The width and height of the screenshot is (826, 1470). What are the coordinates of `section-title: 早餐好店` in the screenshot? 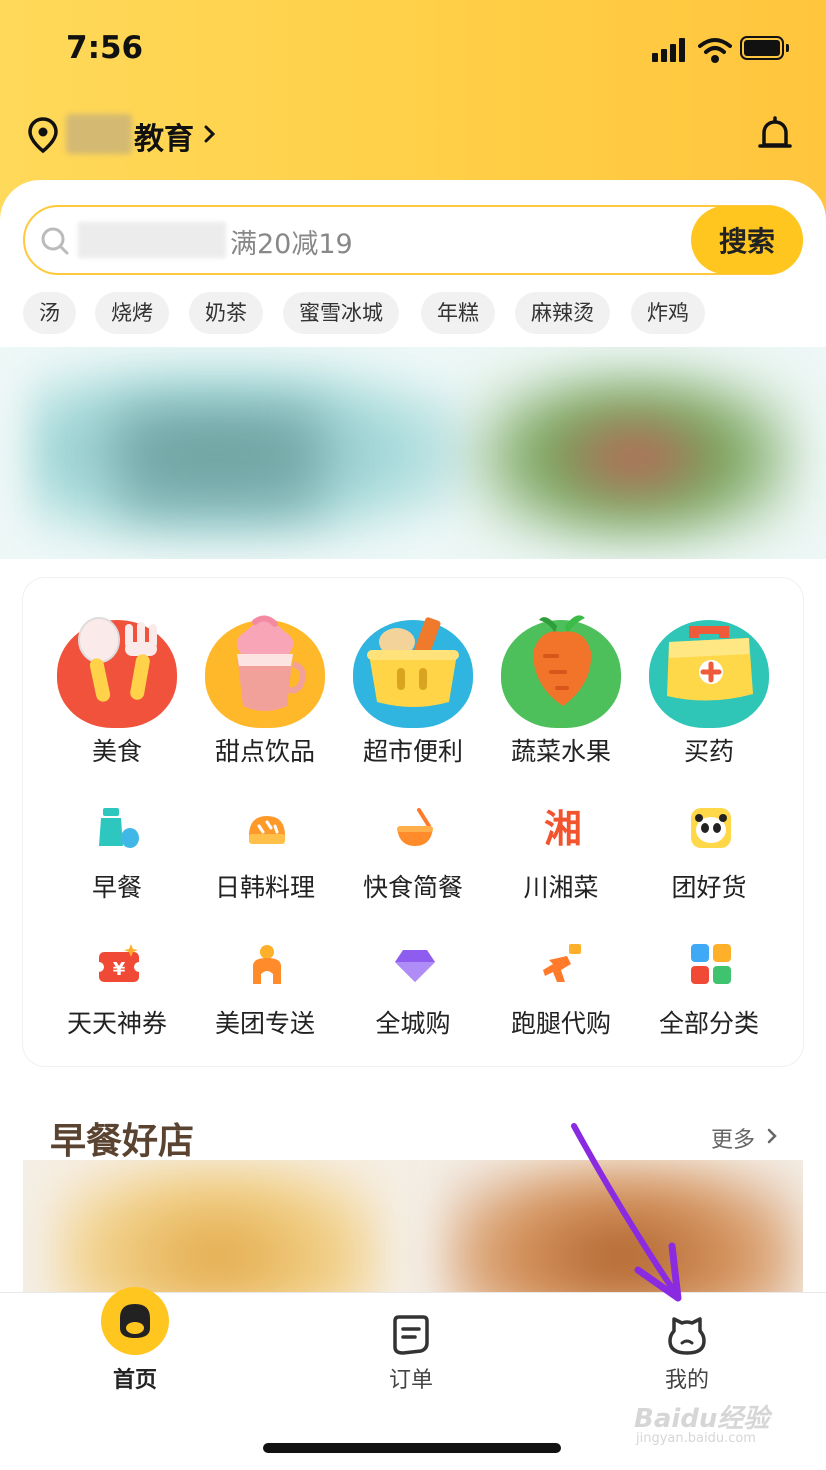 It's located at (122, 1141).